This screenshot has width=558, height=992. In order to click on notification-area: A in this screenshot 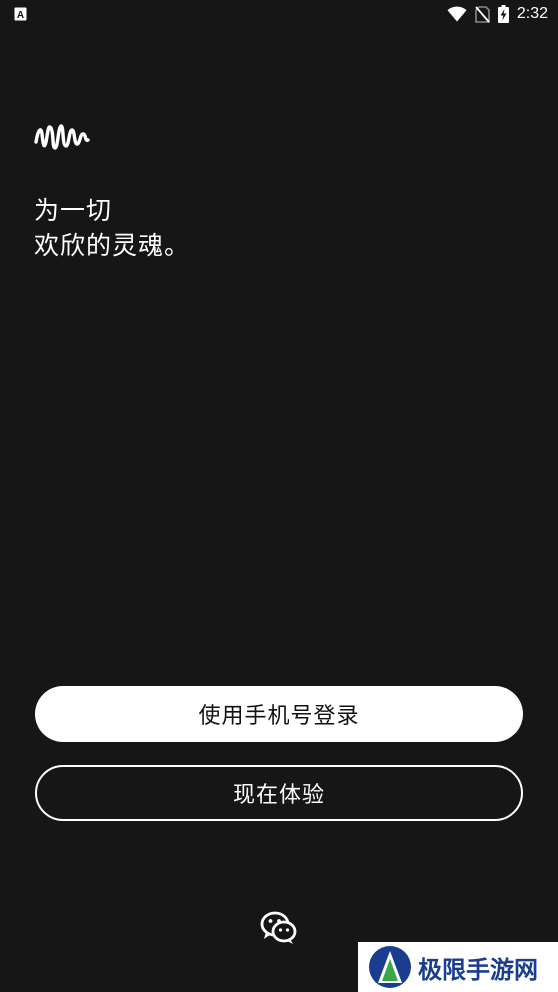, I will do `click(20, 14)`.